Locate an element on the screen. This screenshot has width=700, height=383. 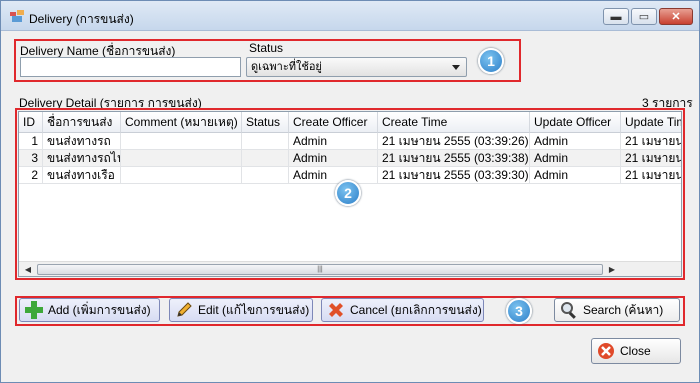
app-icon is located at coordinates (17, 16).